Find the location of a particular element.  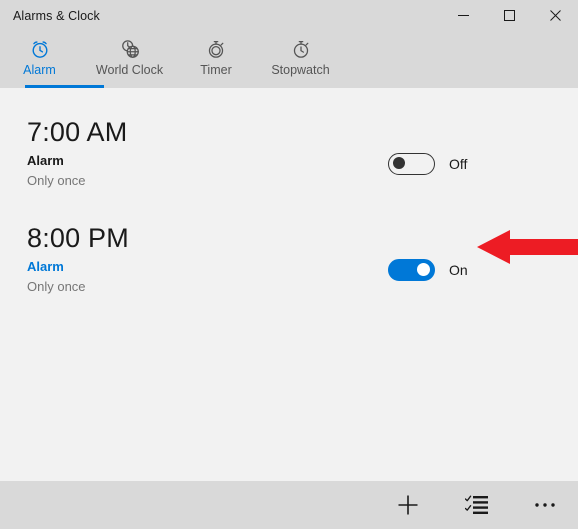

select-button is located at coordinates (477, 505).